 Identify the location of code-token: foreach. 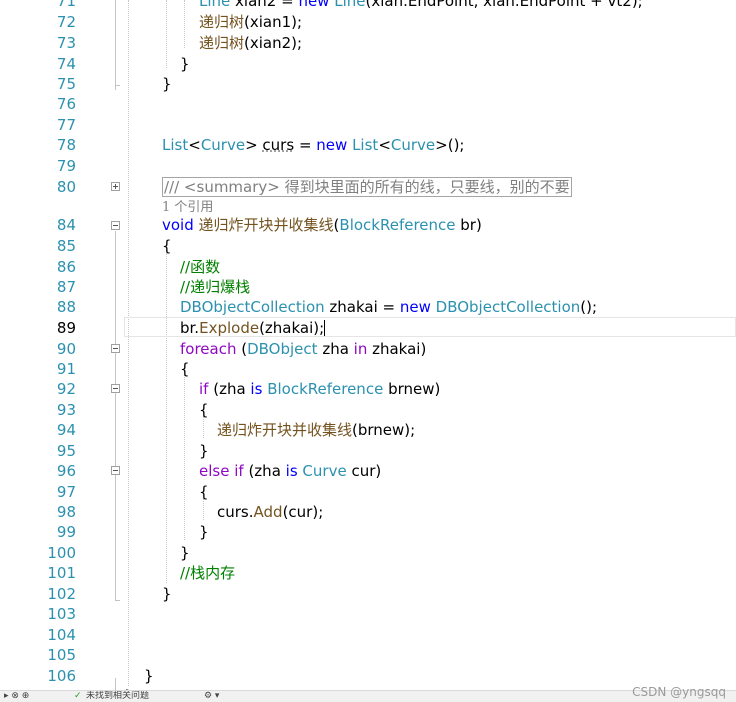
(208, 349).